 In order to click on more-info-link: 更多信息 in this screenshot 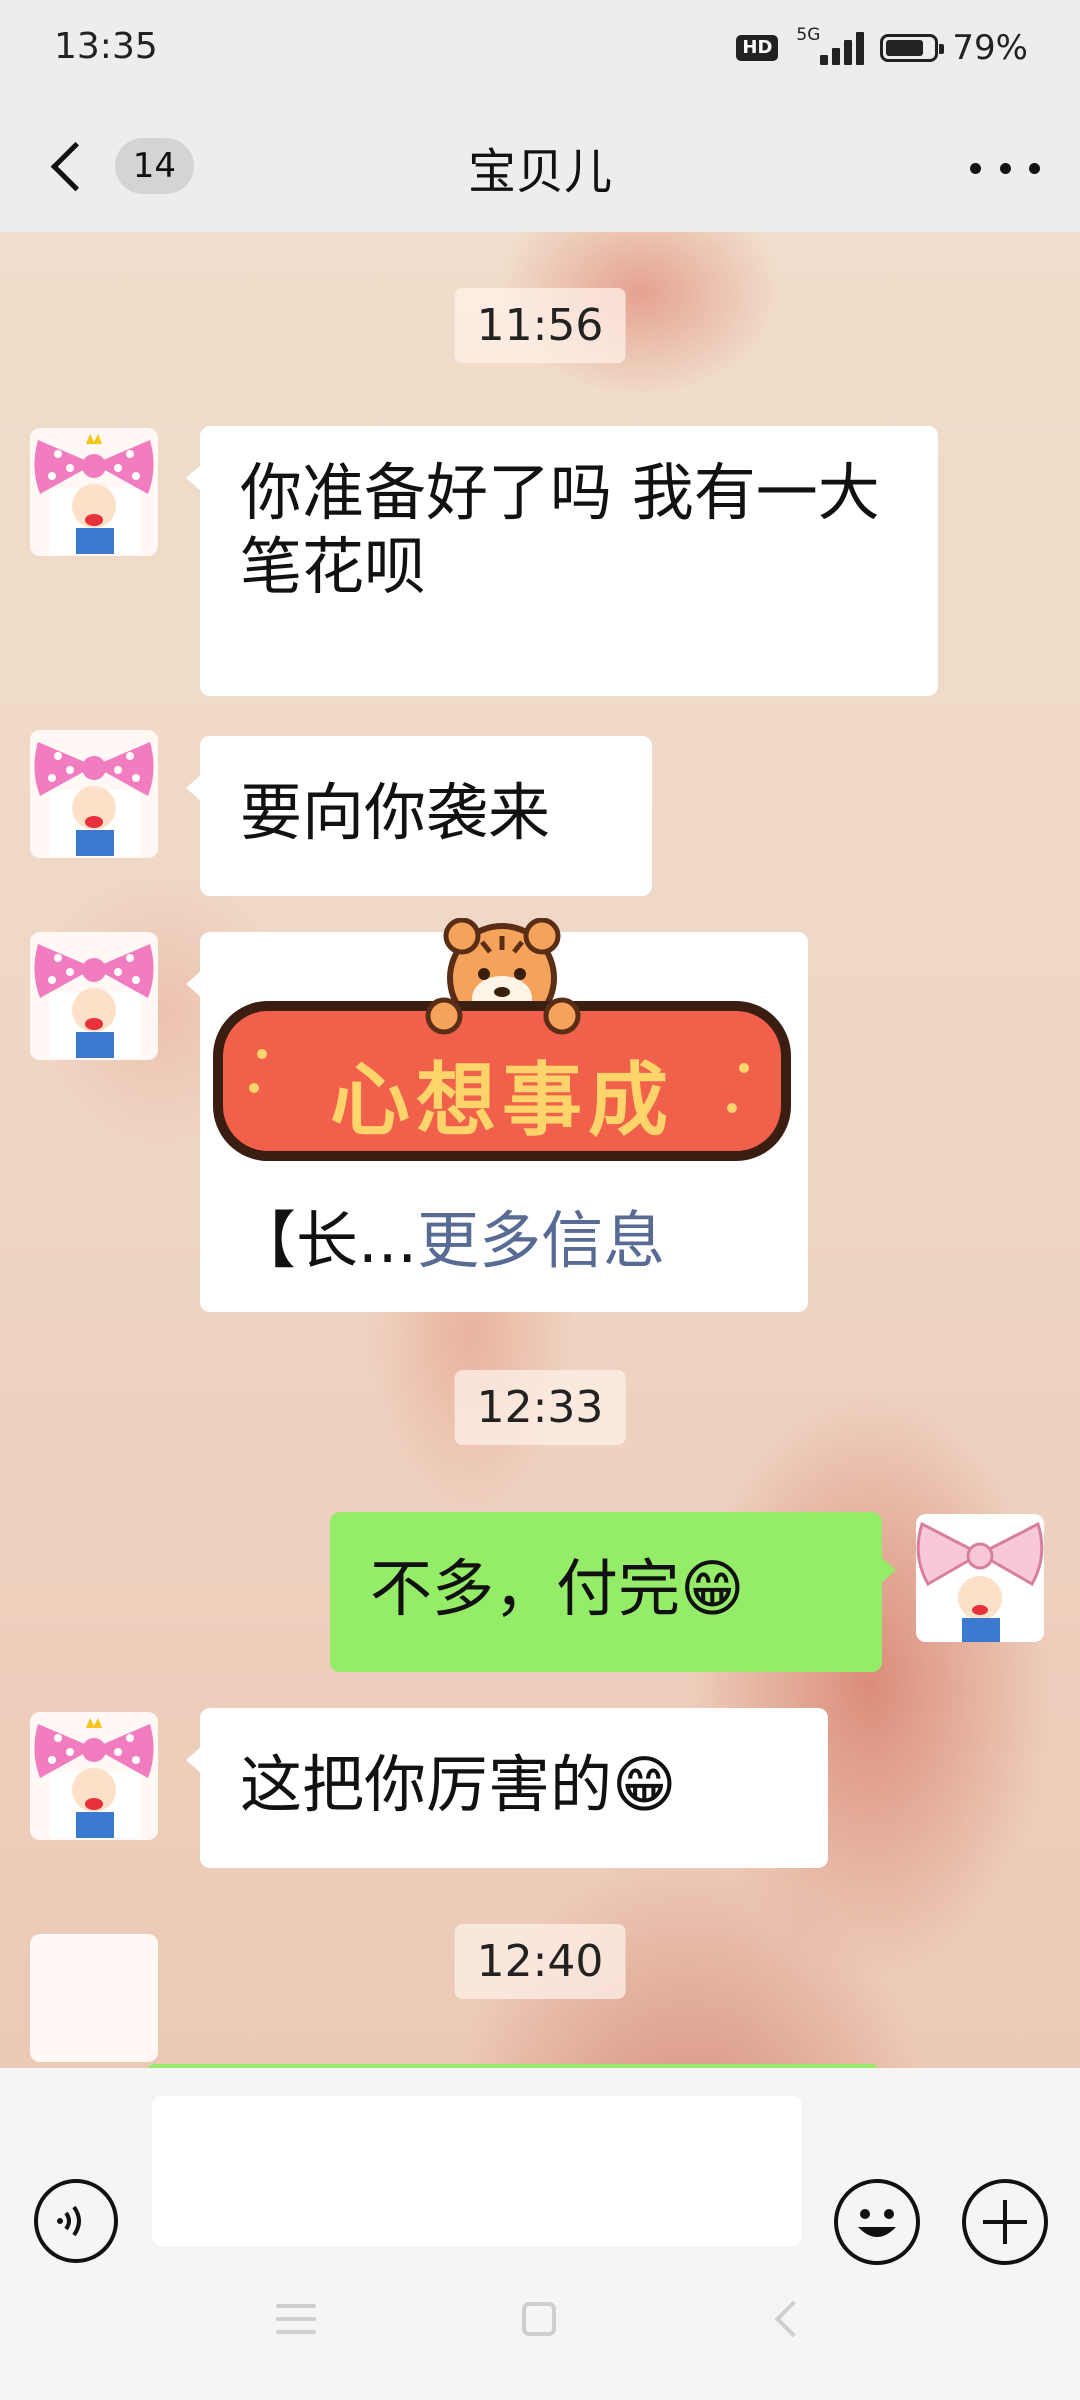, I will do `click(541, 1240)`.